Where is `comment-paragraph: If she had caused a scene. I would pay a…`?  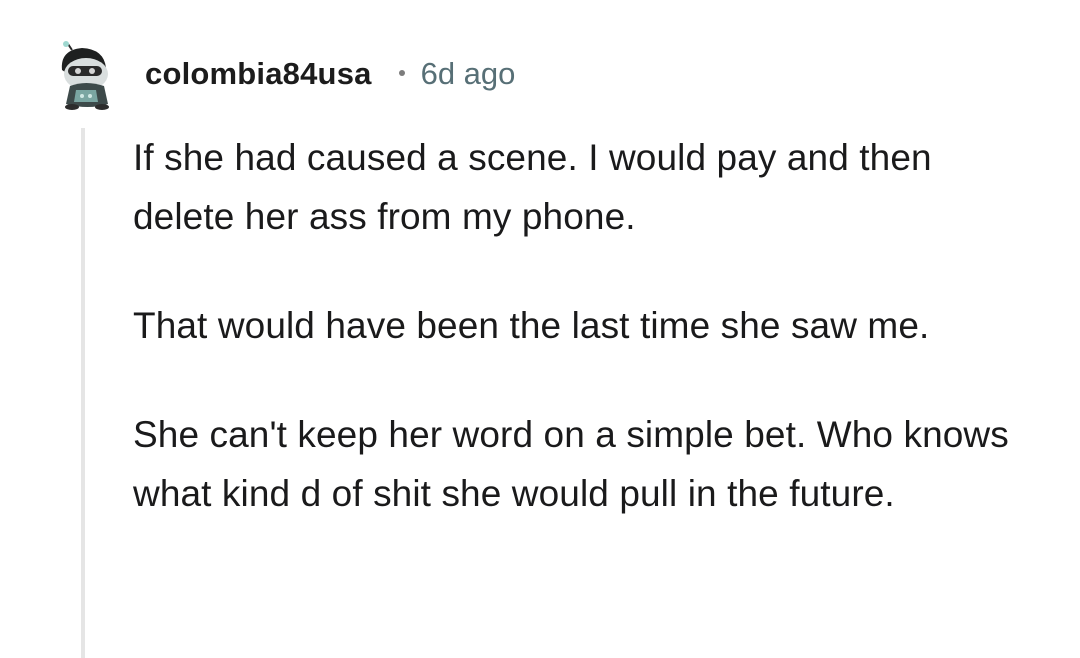 comment-paragraph: If she had caused a scene. I would pay a… is located at coordinates (532, 187).